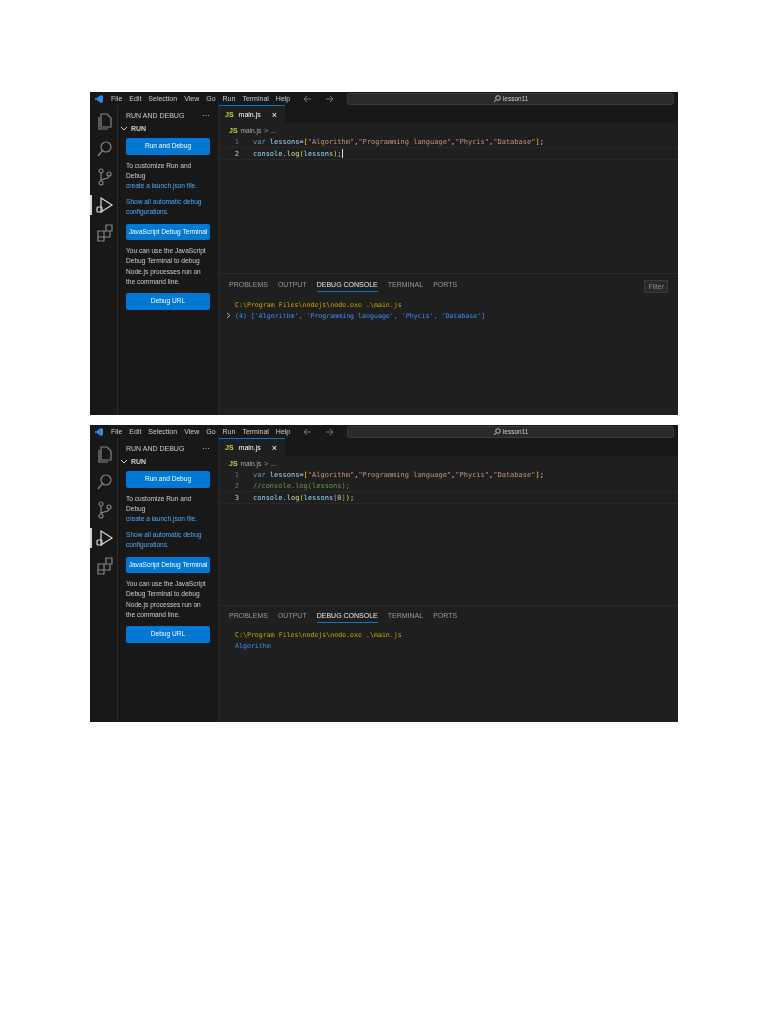  Describe the element at coordinates (228, 315) in the screenshot. I see `chevron-right-icon` at that location.